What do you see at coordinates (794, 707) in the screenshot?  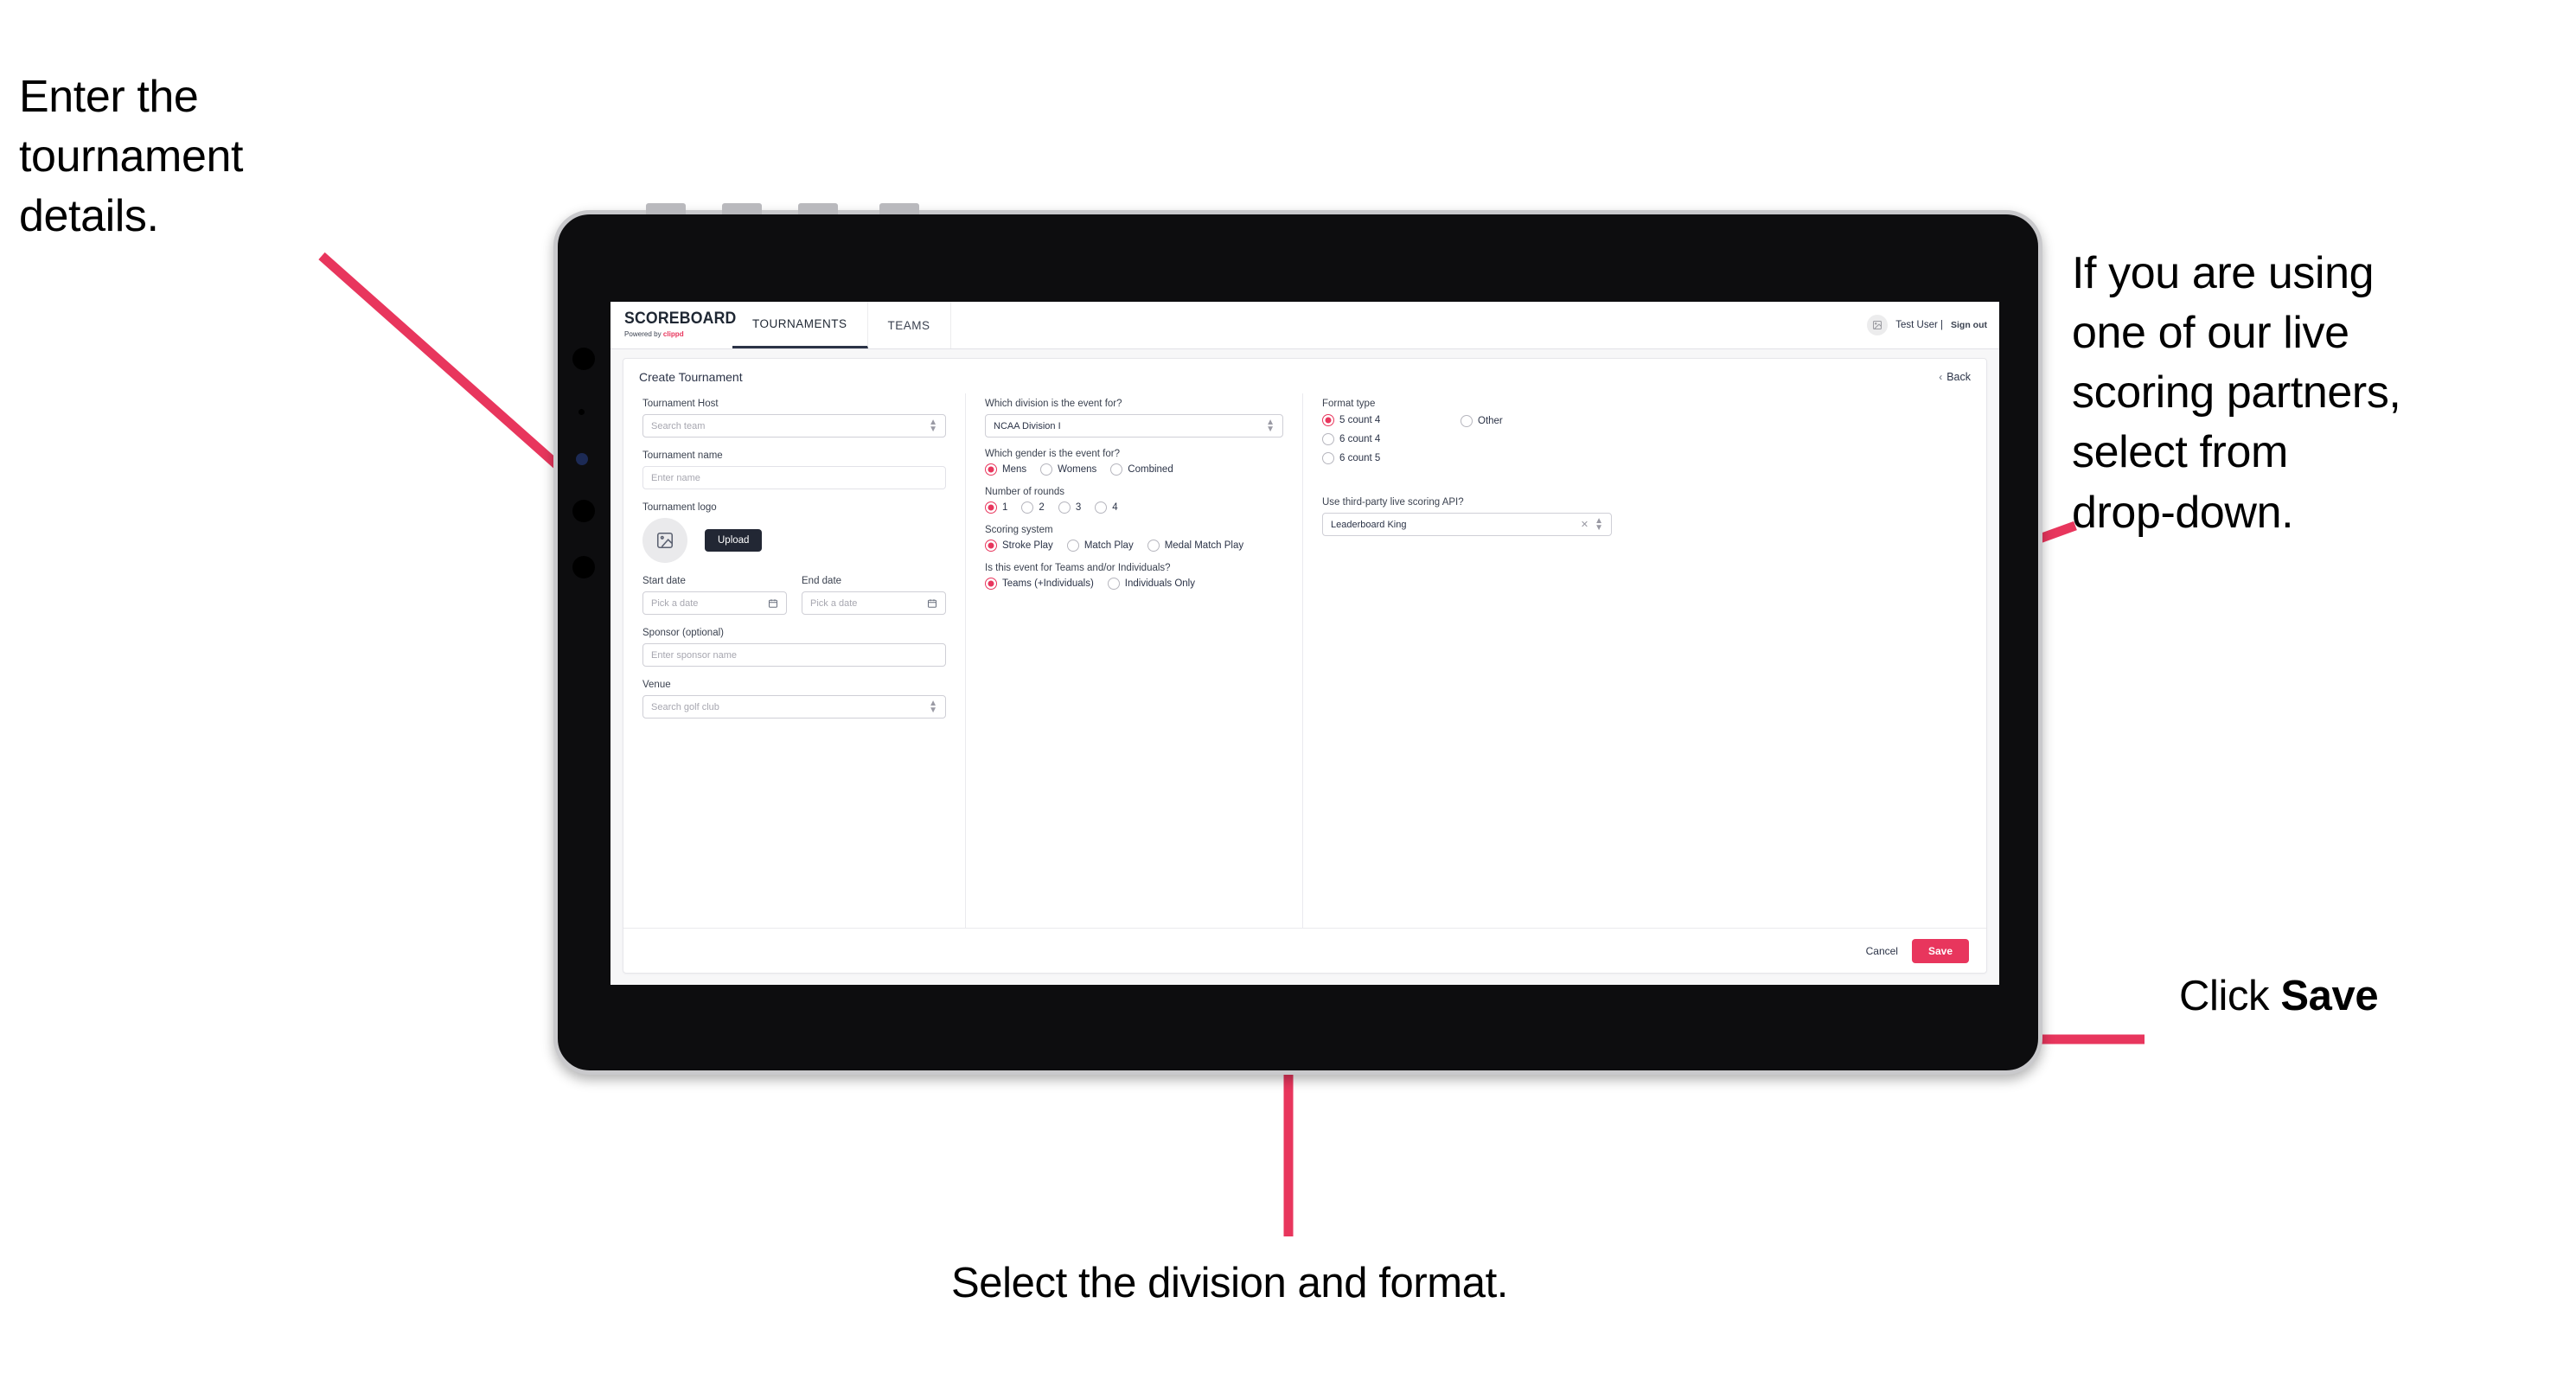 I see `venue-select: Search golf club ▲ ▼` at bounding box center [794, 707].